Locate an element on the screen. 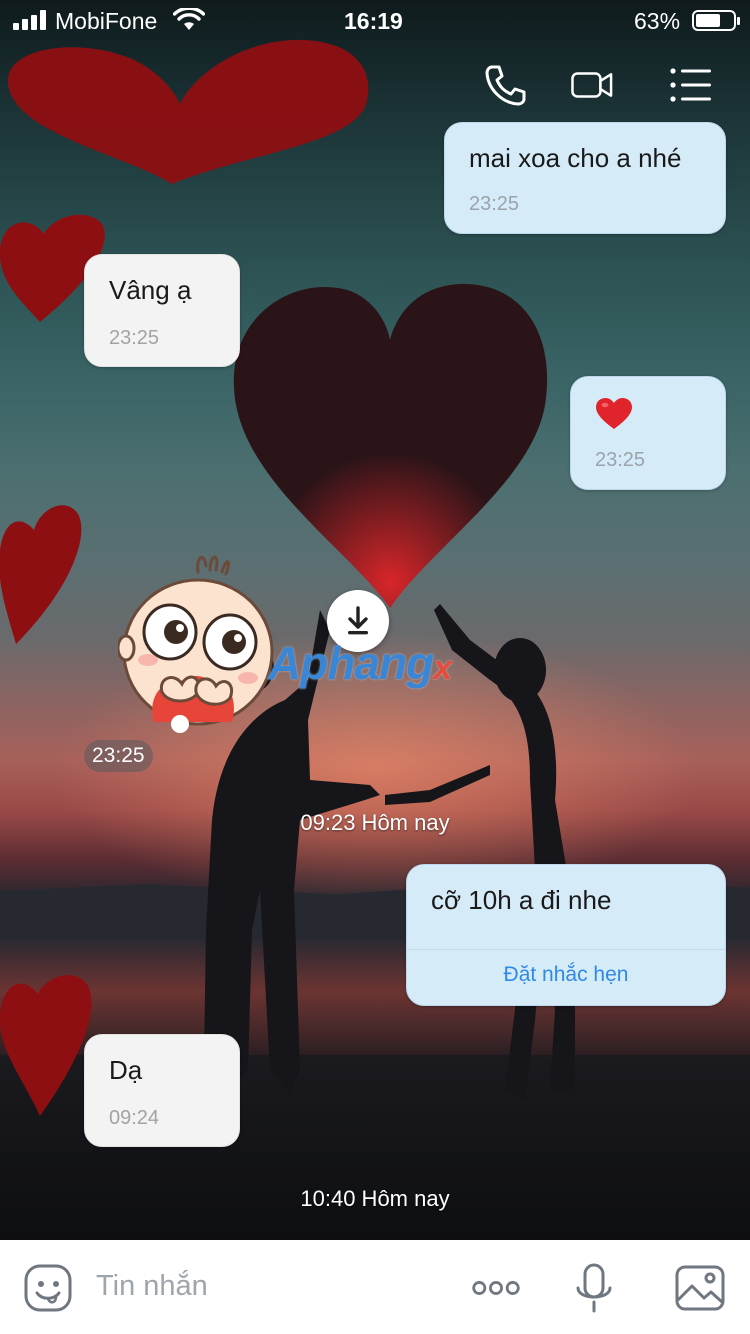  battery-percentage: 63% is located at coordinates (657, 21).